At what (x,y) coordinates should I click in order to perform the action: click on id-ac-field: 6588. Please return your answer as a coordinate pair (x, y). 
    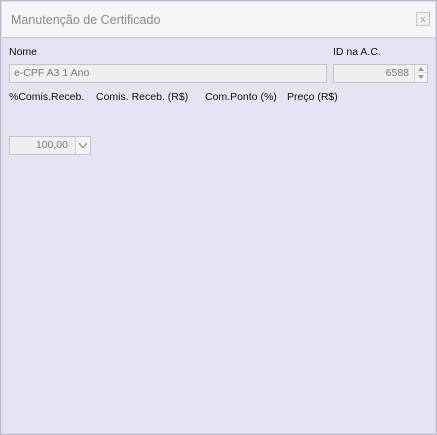
    Looking at the image, I should click on (380, 73).